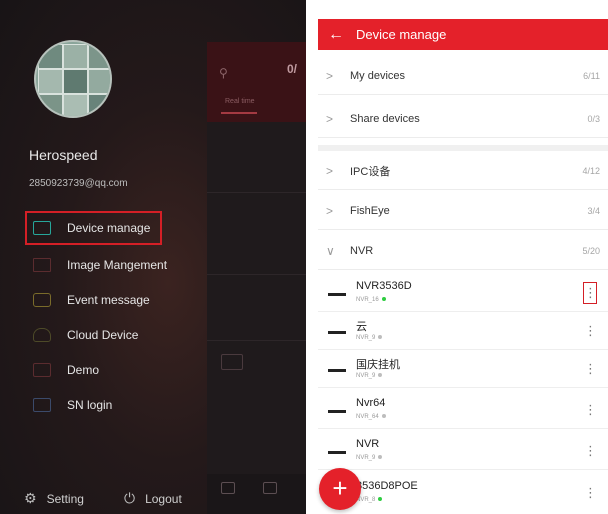 This screenshot has width=608, height=514. I want to click on group-count: 3/4, so click(593, 210).